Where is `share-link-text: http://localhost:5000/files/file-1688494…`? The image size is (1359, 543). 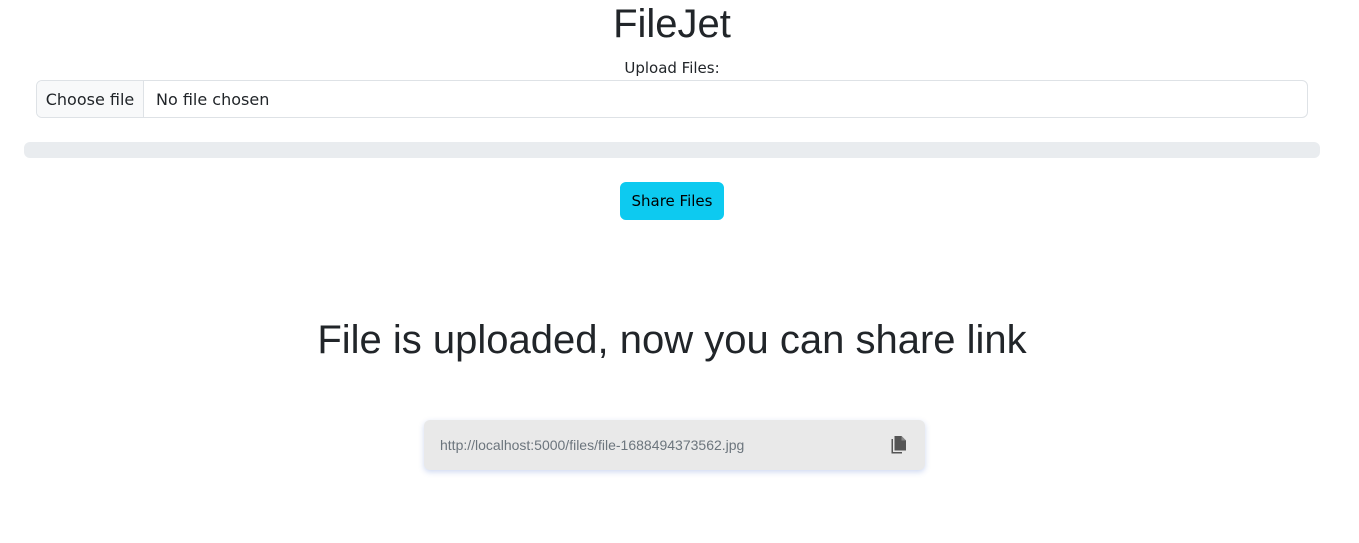
share-link-text: http://localhost:5000/files/file-1688494… is located at coordinates (664, 445).